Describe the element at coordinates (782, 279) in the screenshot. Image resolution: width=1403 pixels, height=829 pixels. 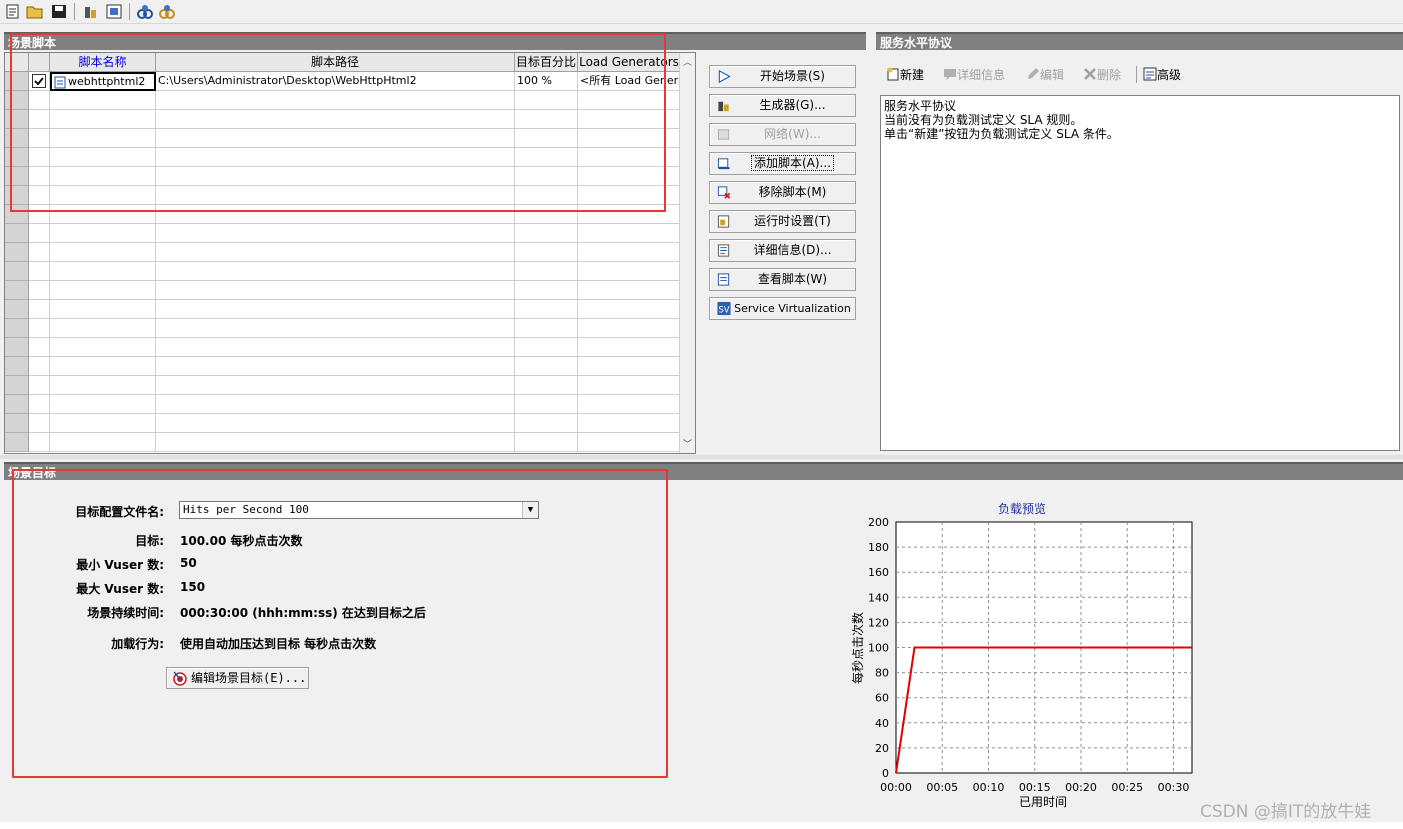
I see `side-button-7: 查看脚本(W)` at that location.